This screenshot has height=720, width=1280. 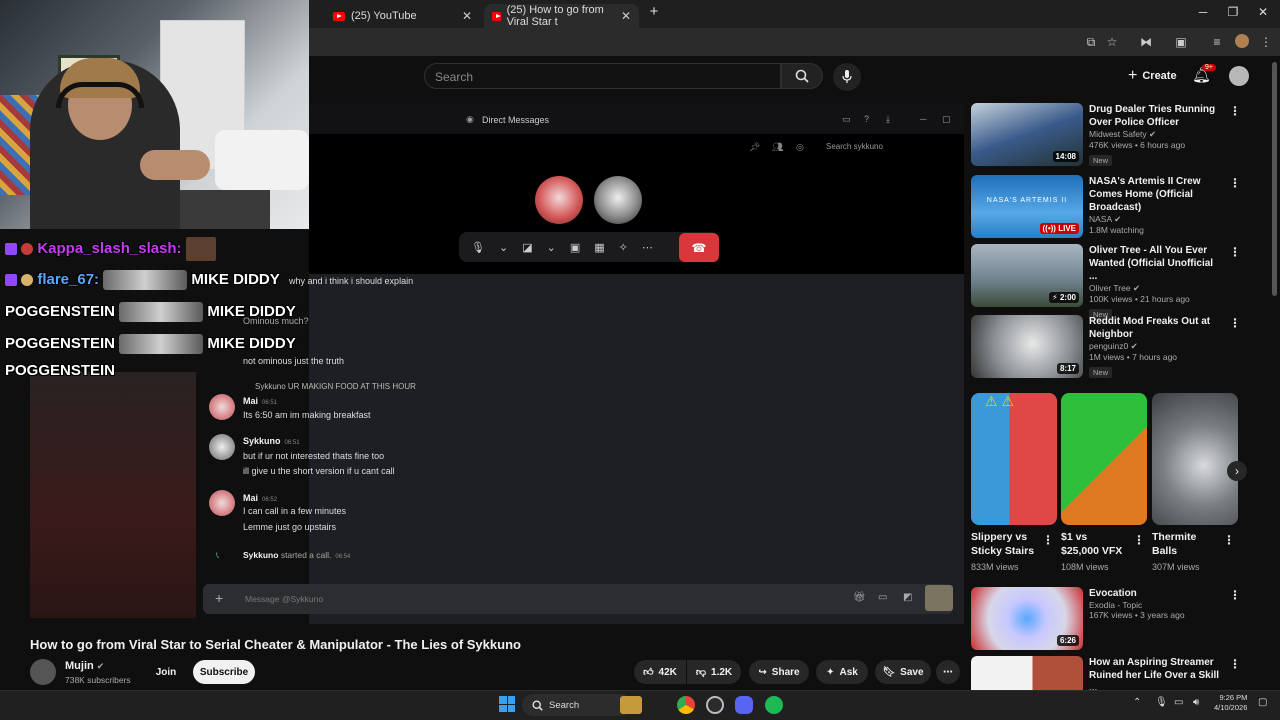 What do you see at coordinates (842, 672) in the screenshot?
I see `ask-button: ✦ Ask` at bounding box center [842, 672].